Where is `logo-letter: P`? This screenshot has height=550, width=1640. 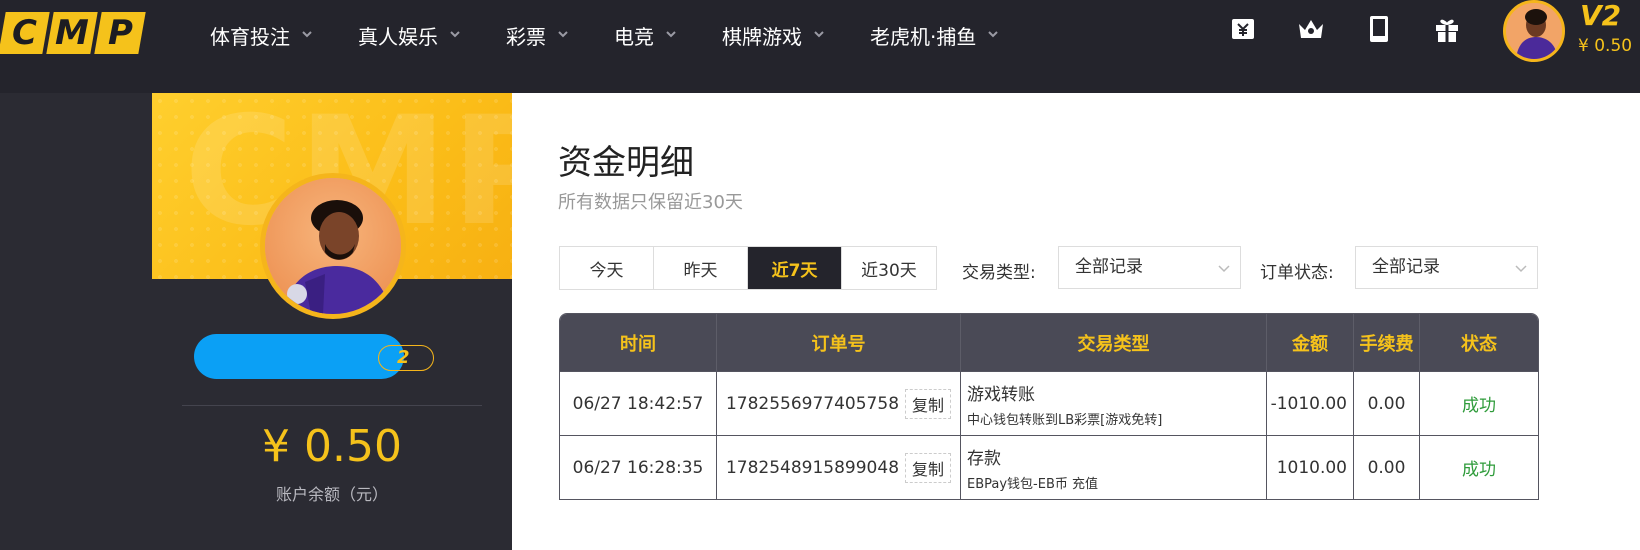 logo-letter: P is located at coordinates (120, 33).